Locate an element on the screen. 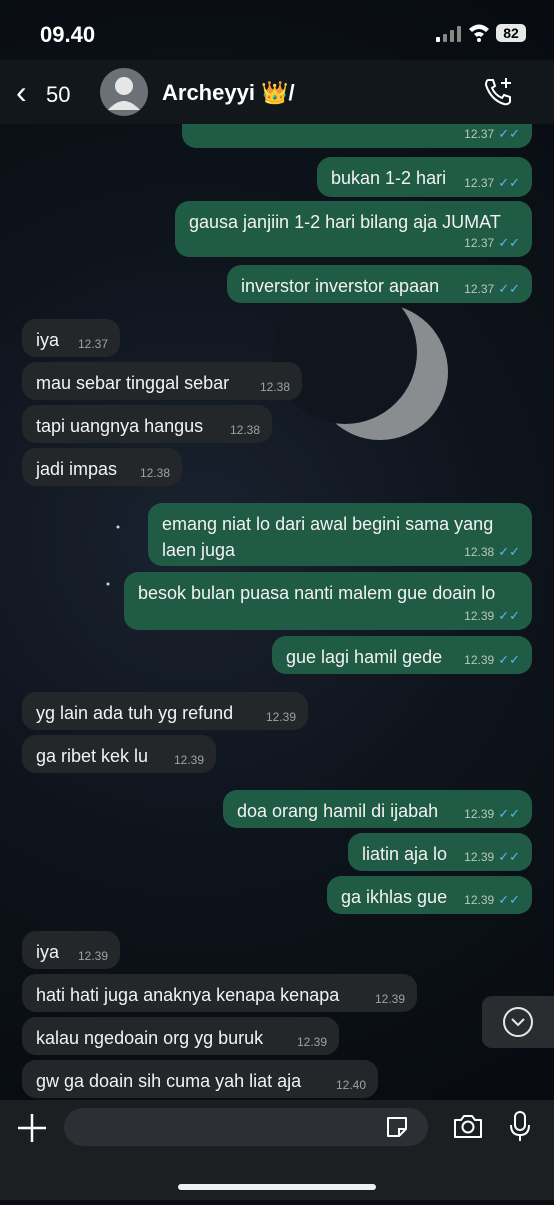 The height and width of the screenshot is (1205, 554). back-chevron-icon: ‹ is located at coordinates (21, 92).